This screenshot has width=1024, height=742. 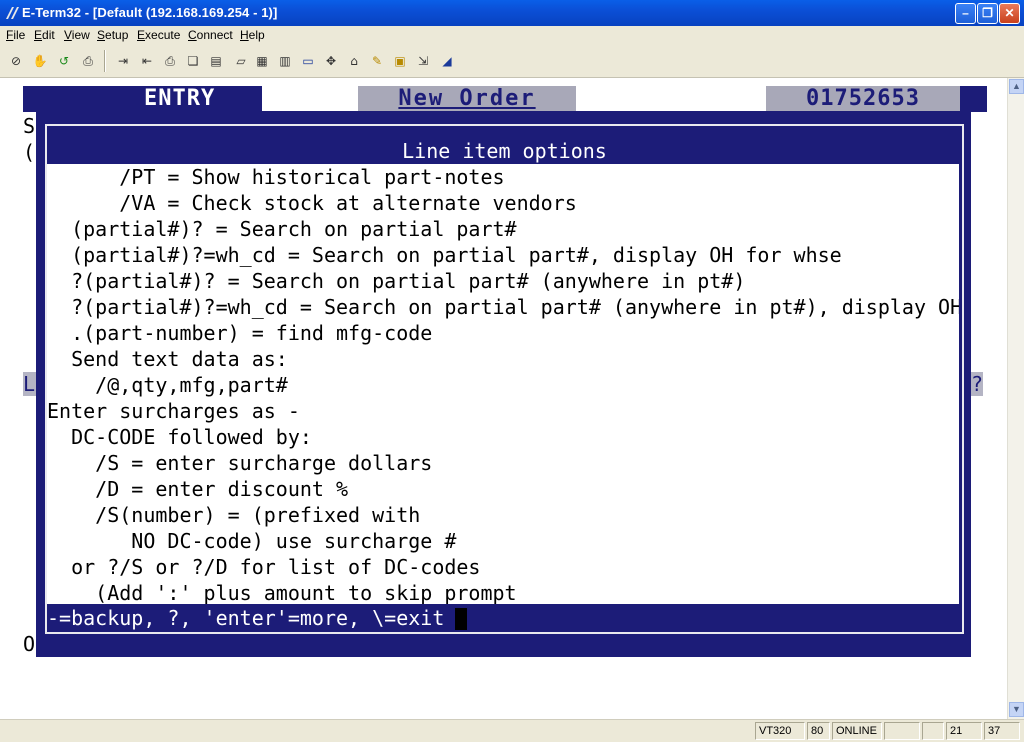 I want to click on toolbar-separator, so click(x=105, y=61).